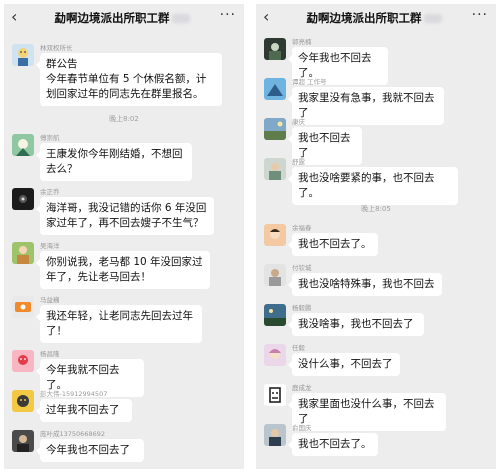 The height and width of the screenshot is (473, 500). What do you see at coordinates (373, 186) in the screenshot?
I see `message-bubble: 我也没啥要紧的事，也不回去了。` at bounding box center [373, 186].